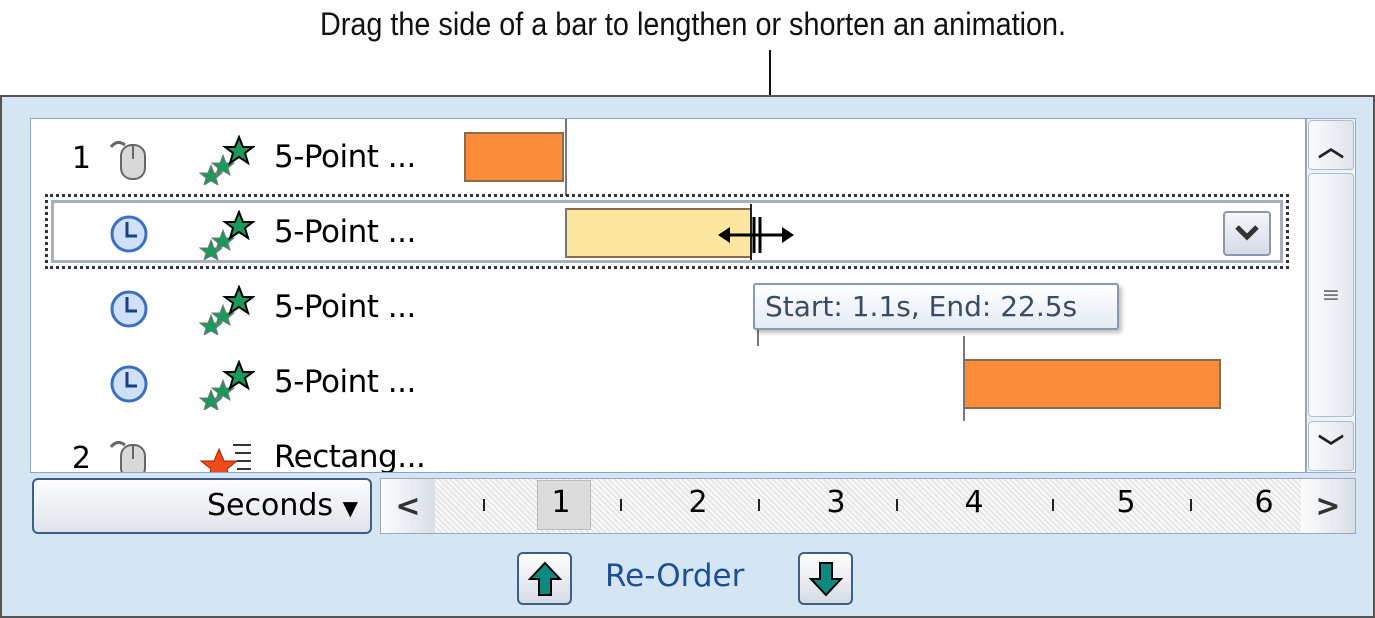 The height and width of the screenshot is (618, 1375). I want to click on tick-label: 6, so click(1264, 502).